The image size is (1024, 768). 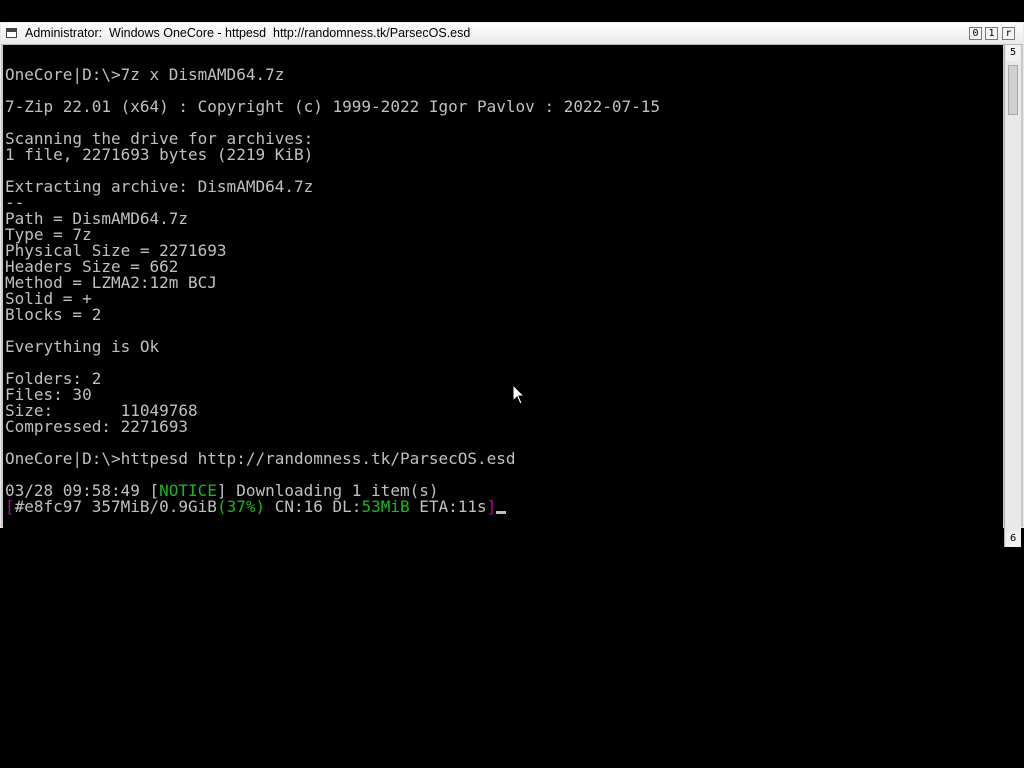 What do you see at coordinates (1012, 296) in the screenshot?
I see `vertical-scrollbar: 5 6` at bounding box center [1012, 296].